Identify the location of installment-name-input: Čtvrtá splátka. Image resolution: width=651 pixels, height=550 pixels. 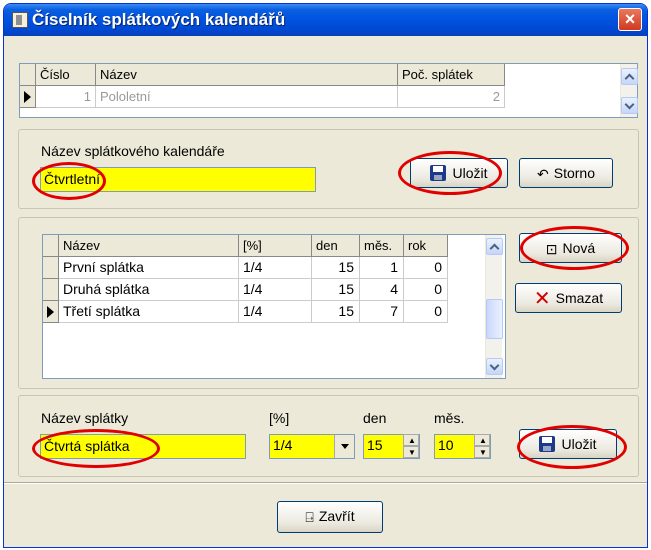
(143, 446).